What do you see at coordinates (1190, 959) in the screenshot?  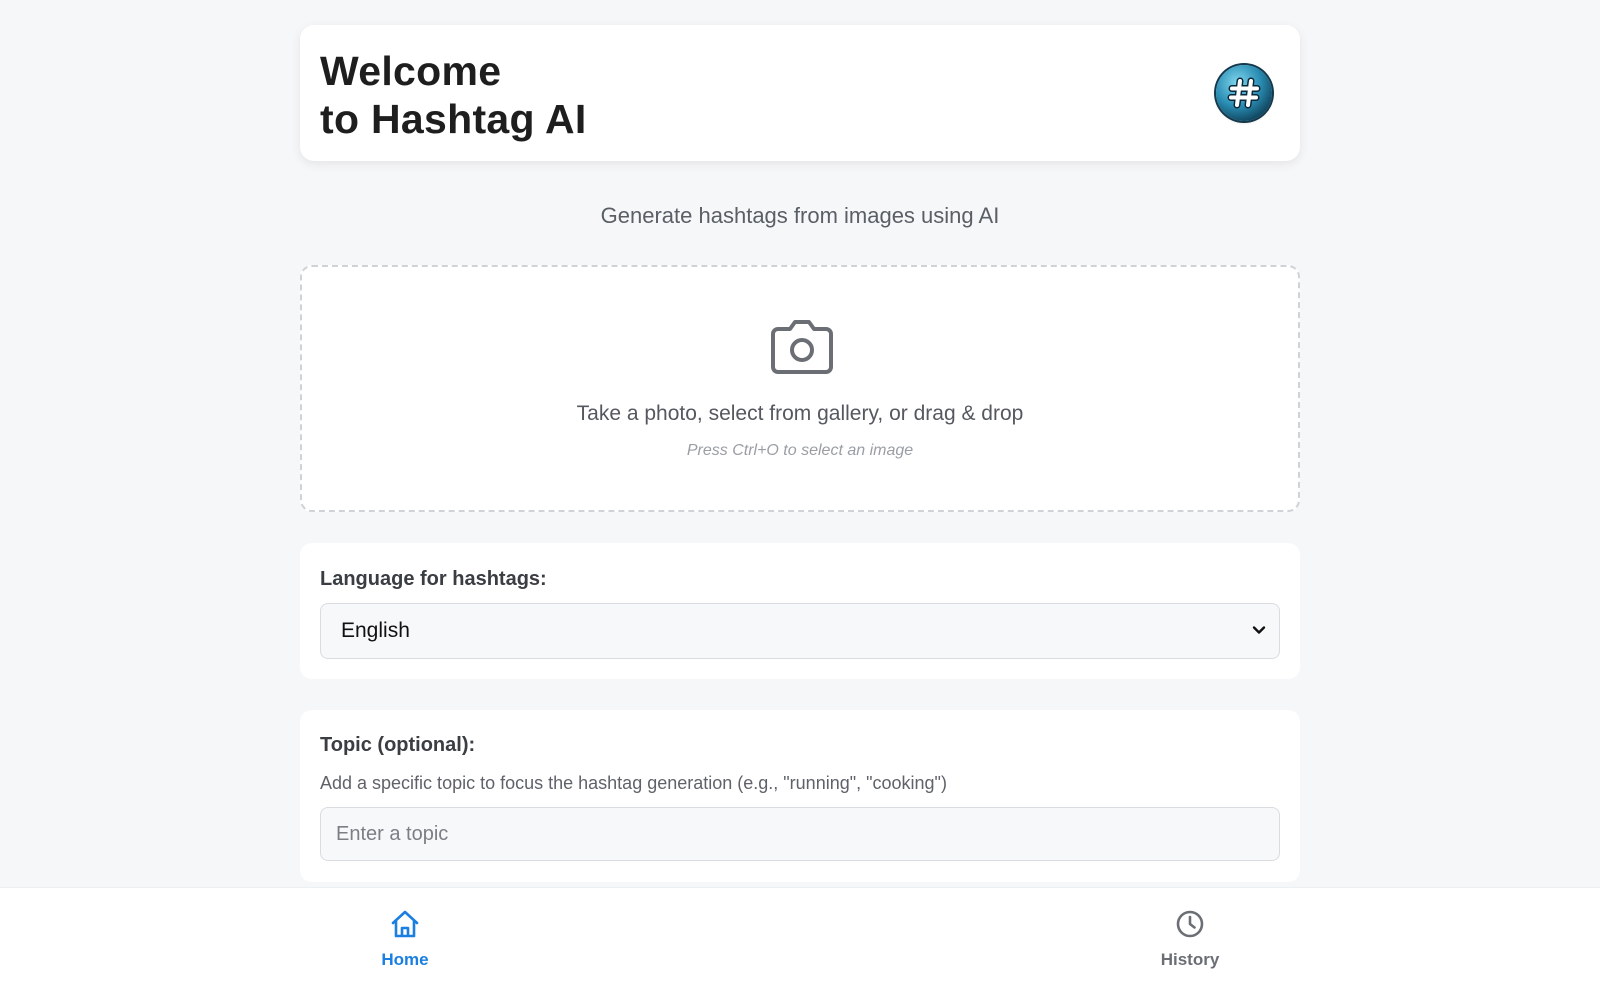 I see `nav-history-label: History` at bounding box center [1190, 959].